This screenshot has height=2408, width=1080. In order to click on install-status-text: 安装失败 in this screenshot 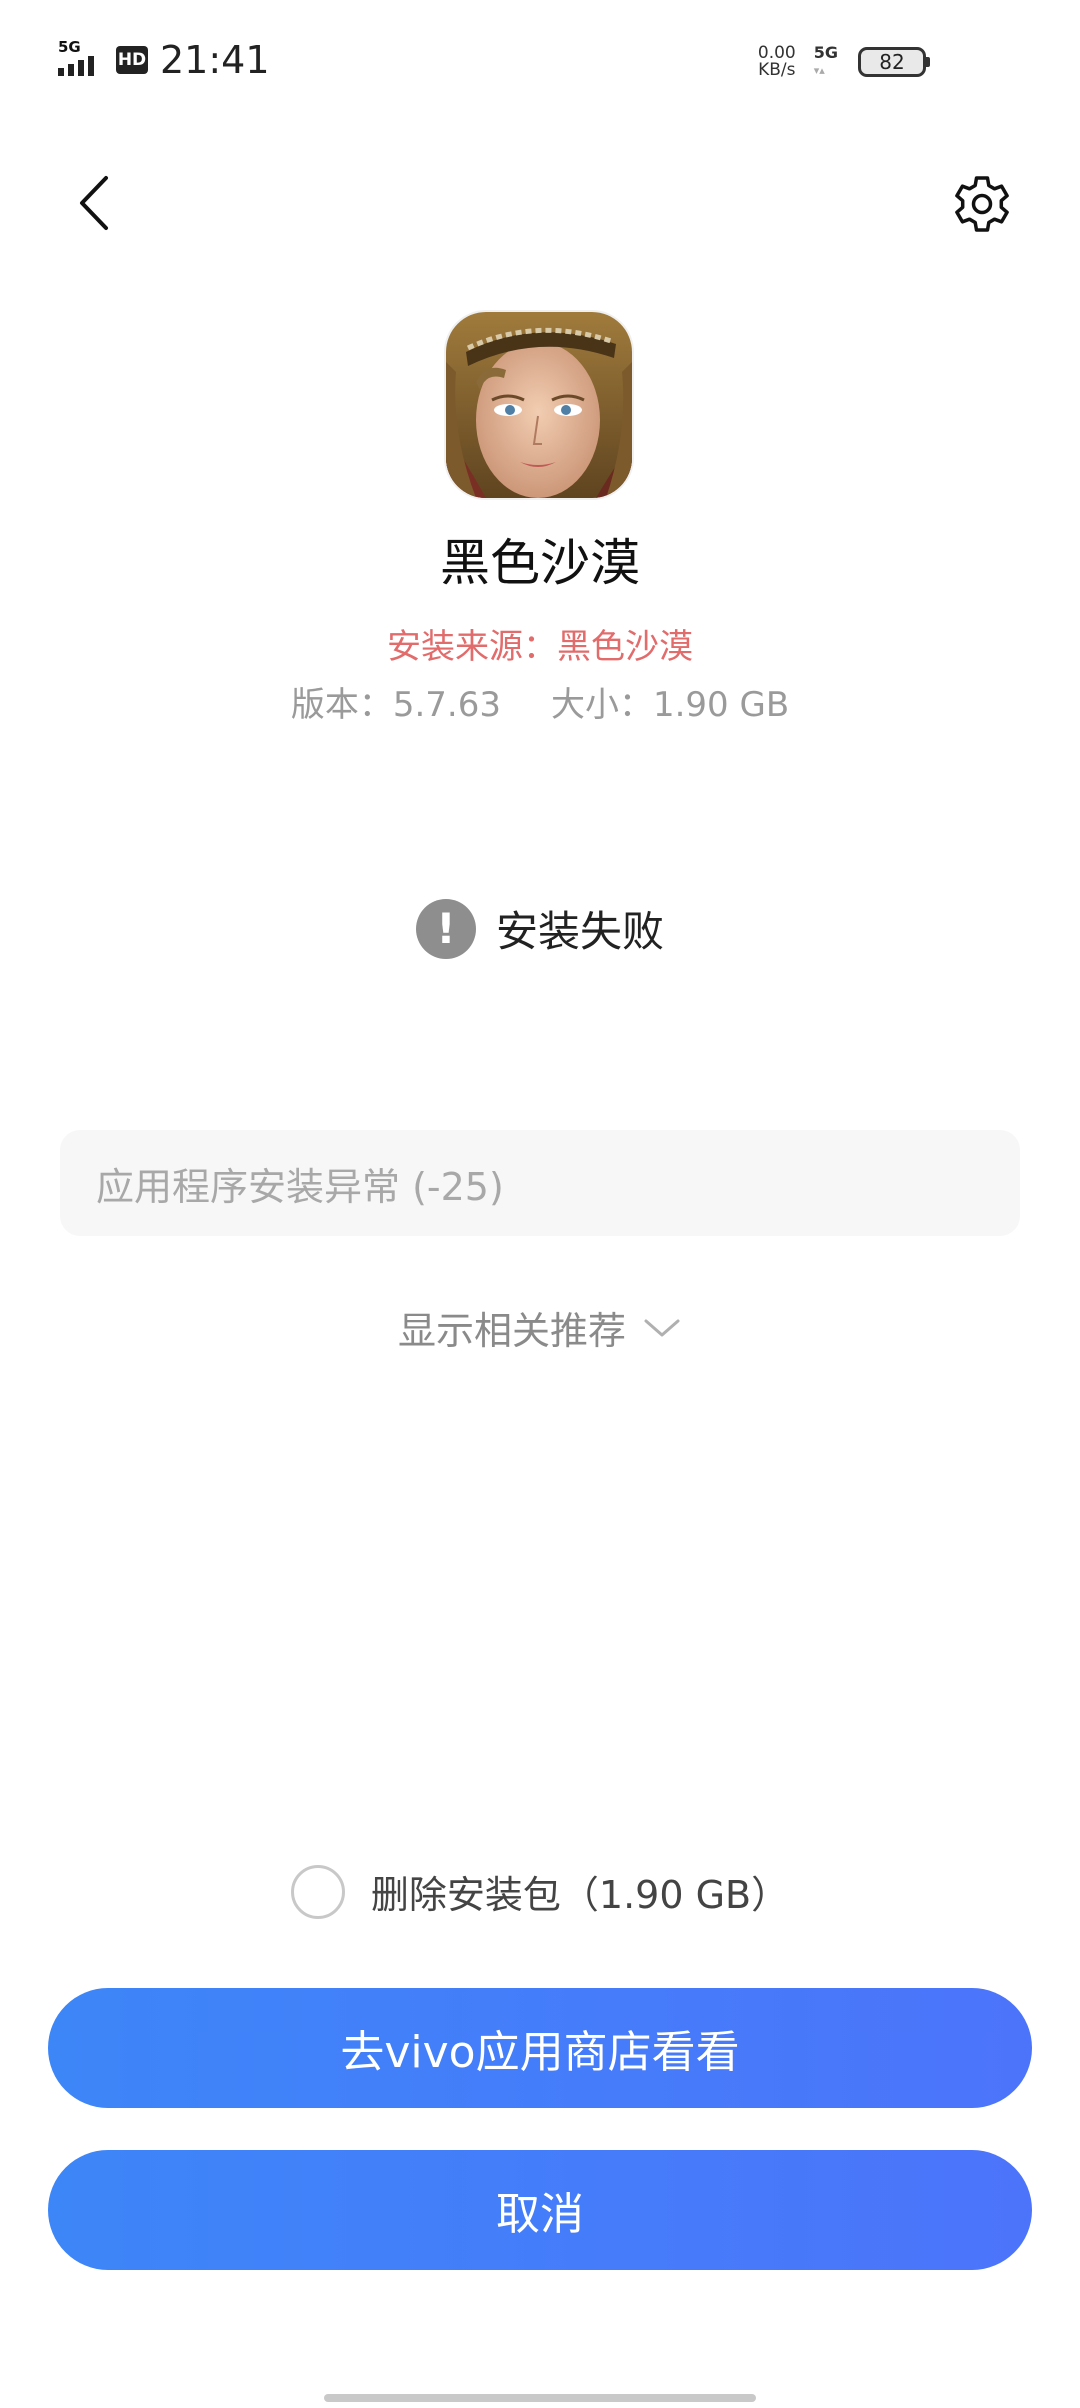, I will do `click(579, 931)`.